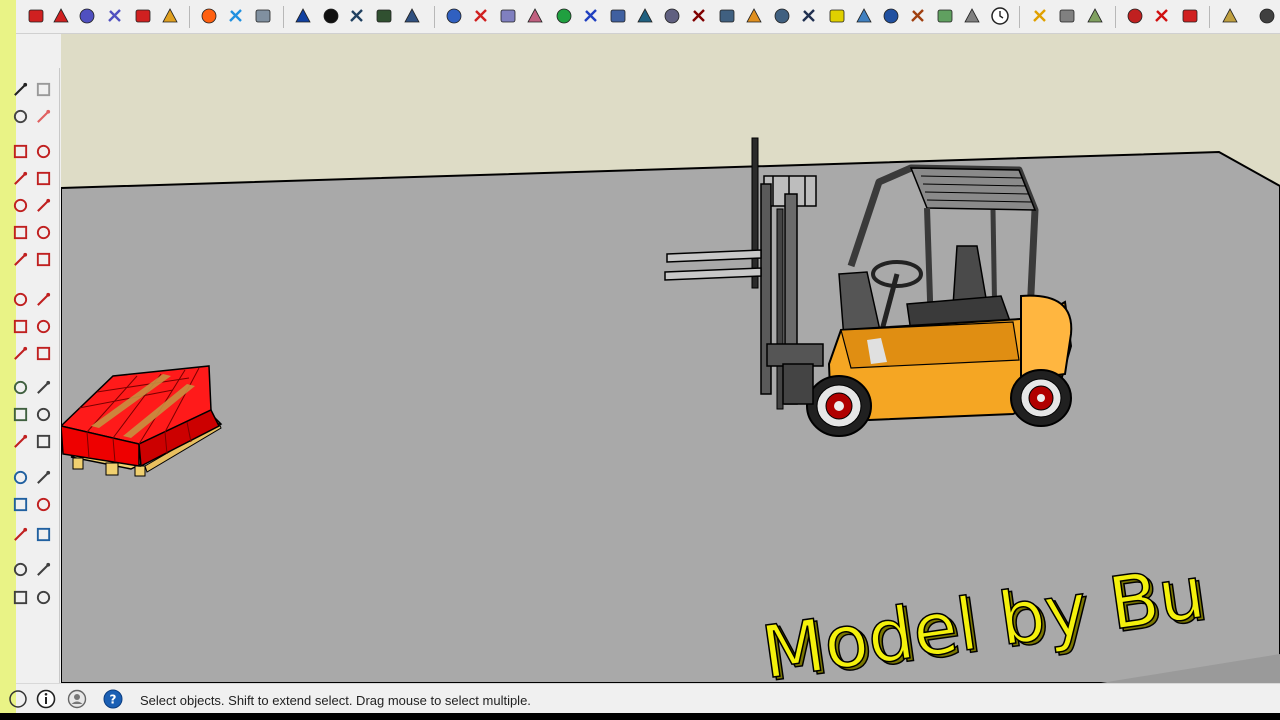 This screenshot has height=720, width=1280. Describe the element at coordinates (43, 151) in the screenshot. I see `freehand-icon` at that location.